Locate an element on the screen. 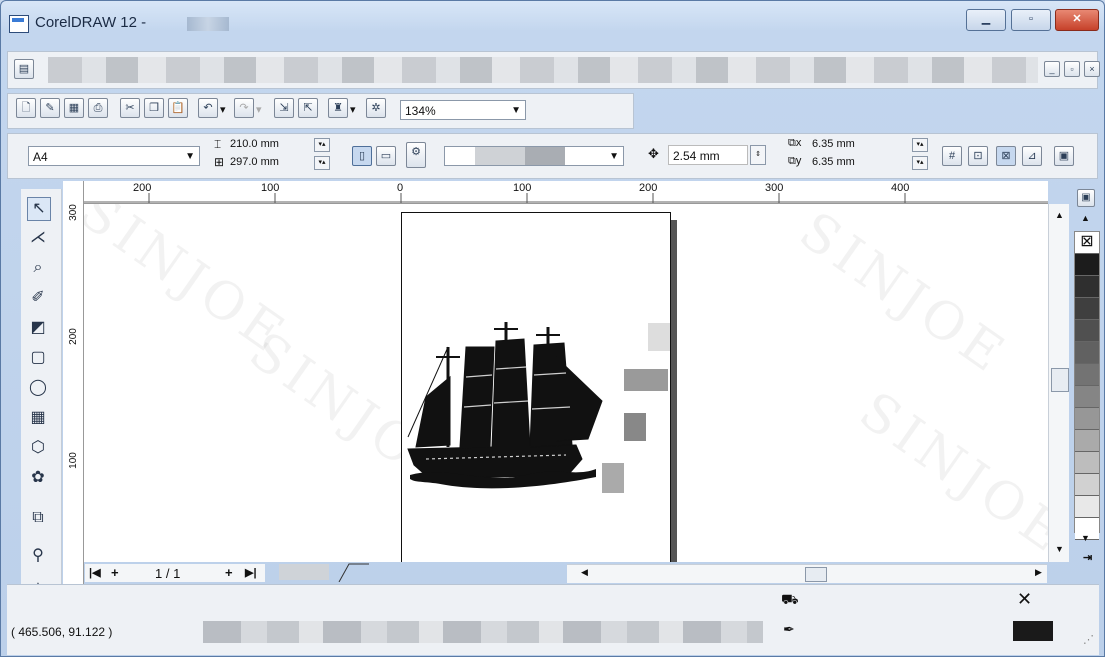 Image resolution: width=1105 pixels, height=657 pixels. graph-paper-tool-icon: ▦ is located at coordinates (38, 418).